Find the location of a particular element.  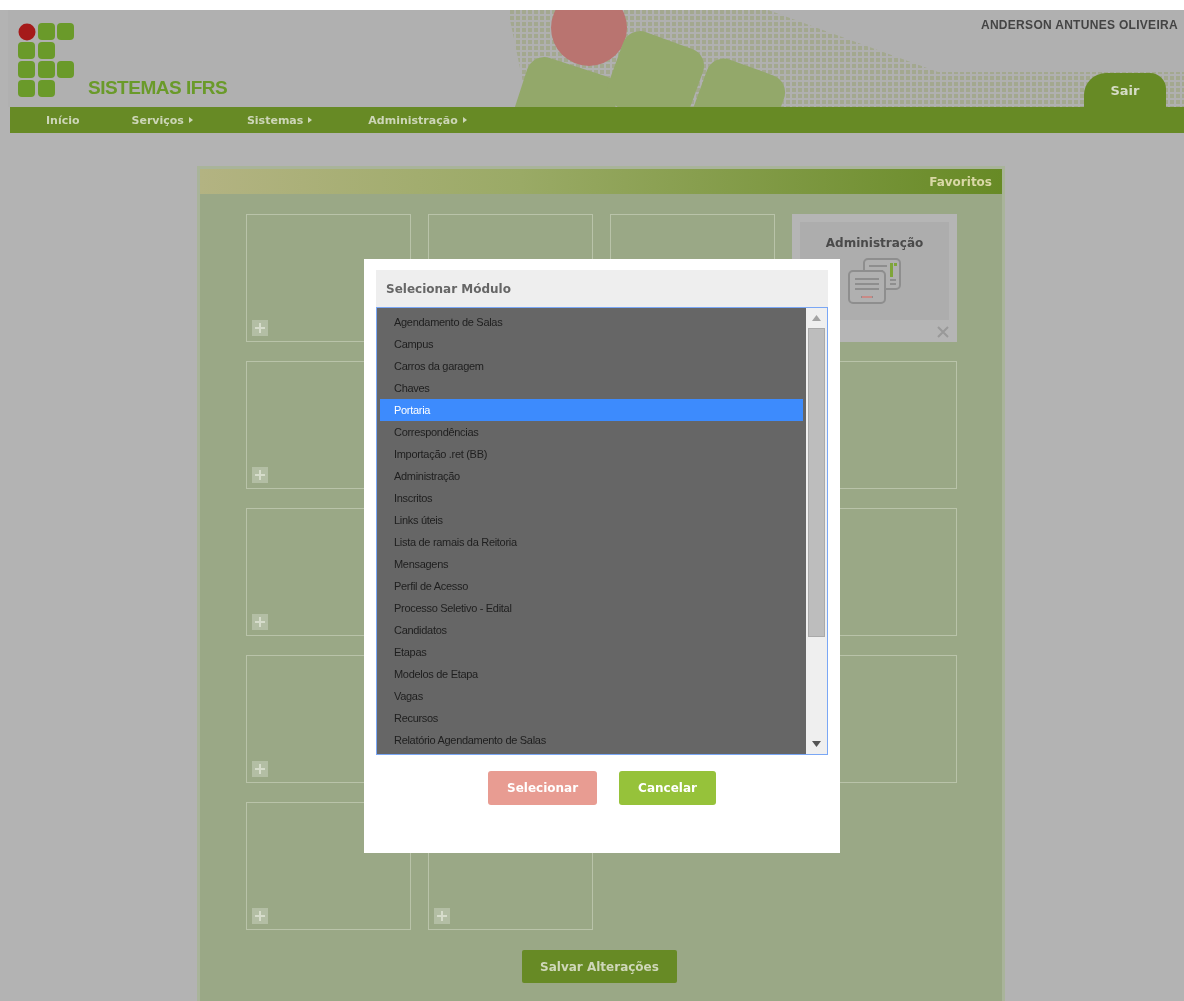

list-option: Relatório Agendamento de Salas is located at coordinates (591, 740).